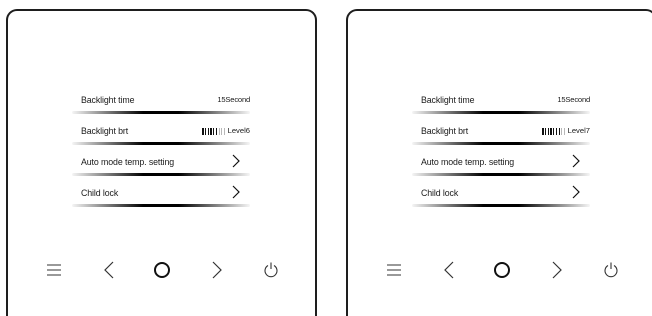 The image size is (652, 316). Describe the element at coordinates (501, 136) in the screenshot. I see `menu-item-backlight-brightness: Backlight brt Level7` at that location.